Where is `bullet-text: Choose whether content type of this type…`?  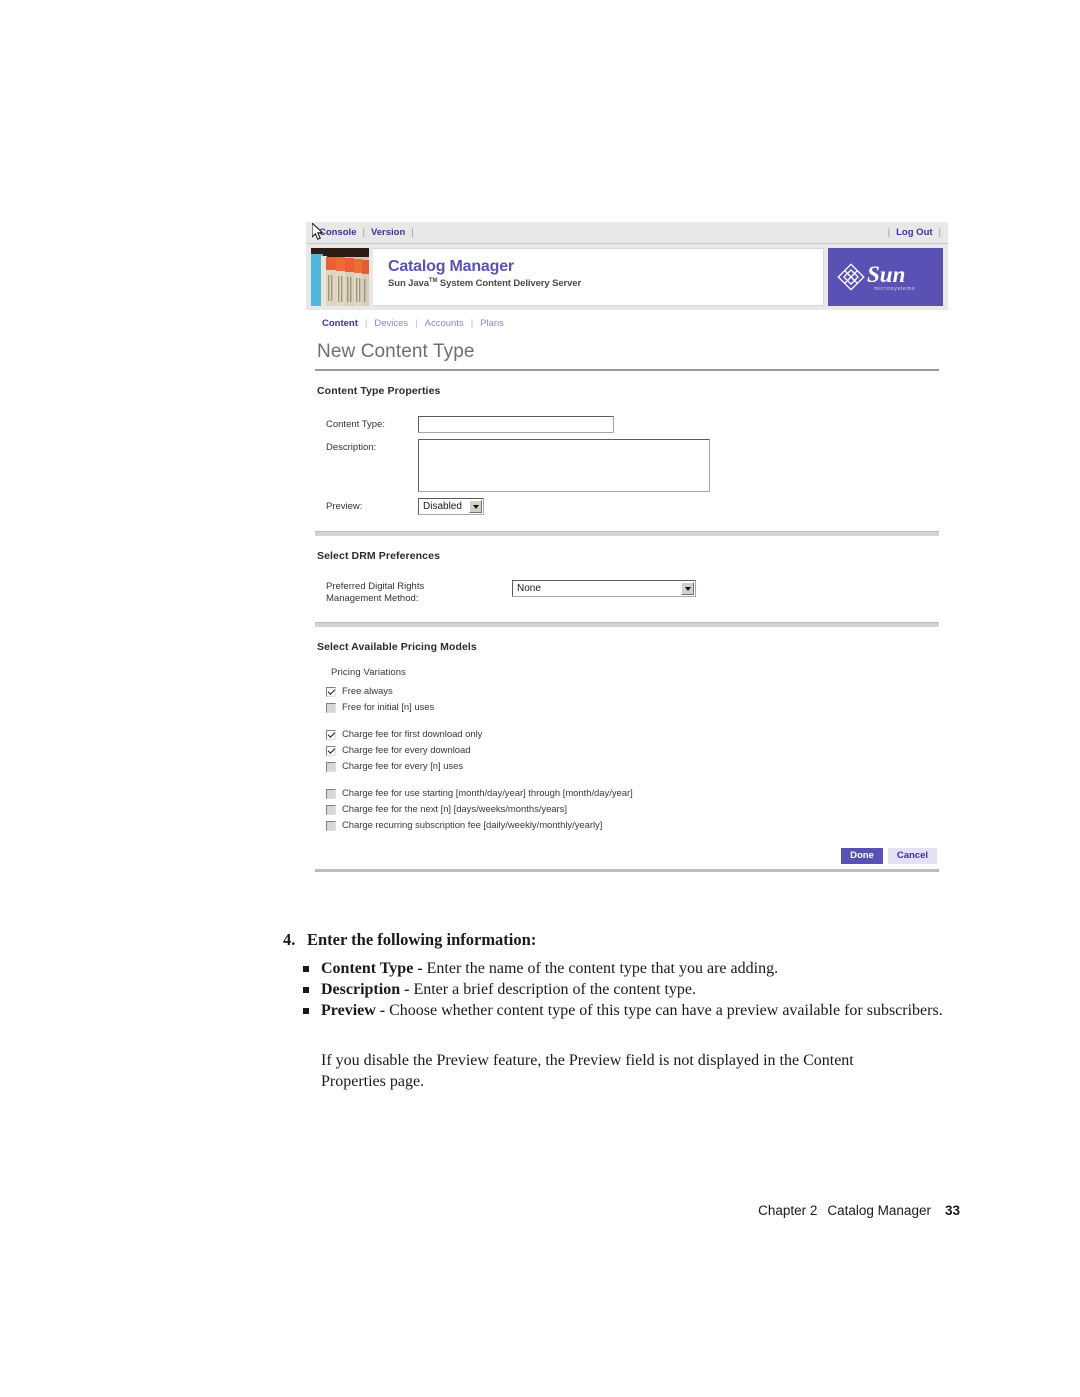
bullet-text: Choose whether content type of this type… is located at coordinates (664, 1011).